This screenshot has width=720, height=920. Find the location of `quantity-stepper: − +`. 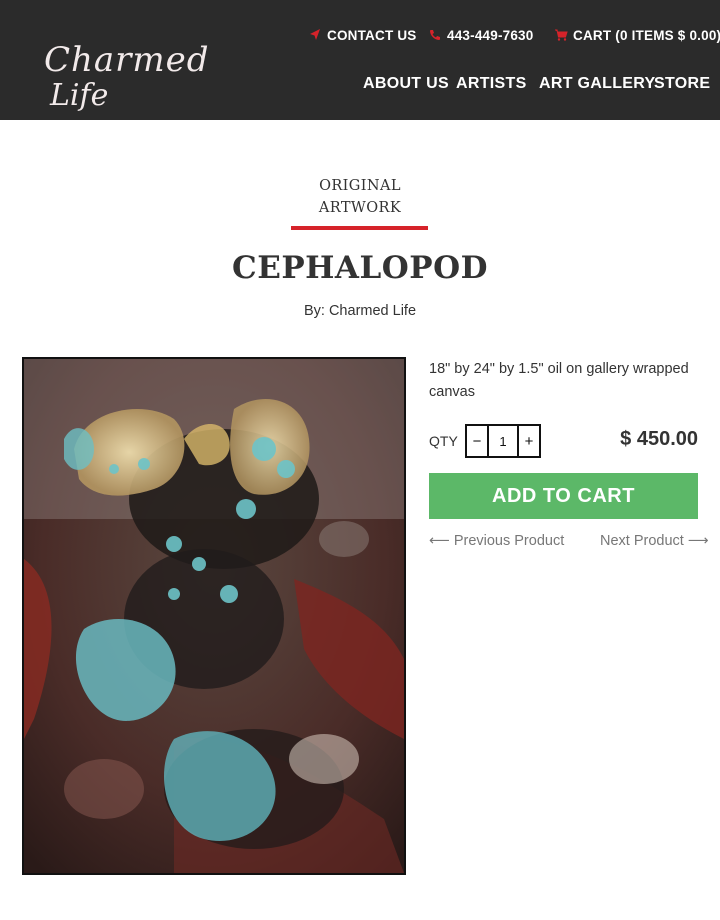

quantity-stepper: − + is located at coordinates (503, 441).